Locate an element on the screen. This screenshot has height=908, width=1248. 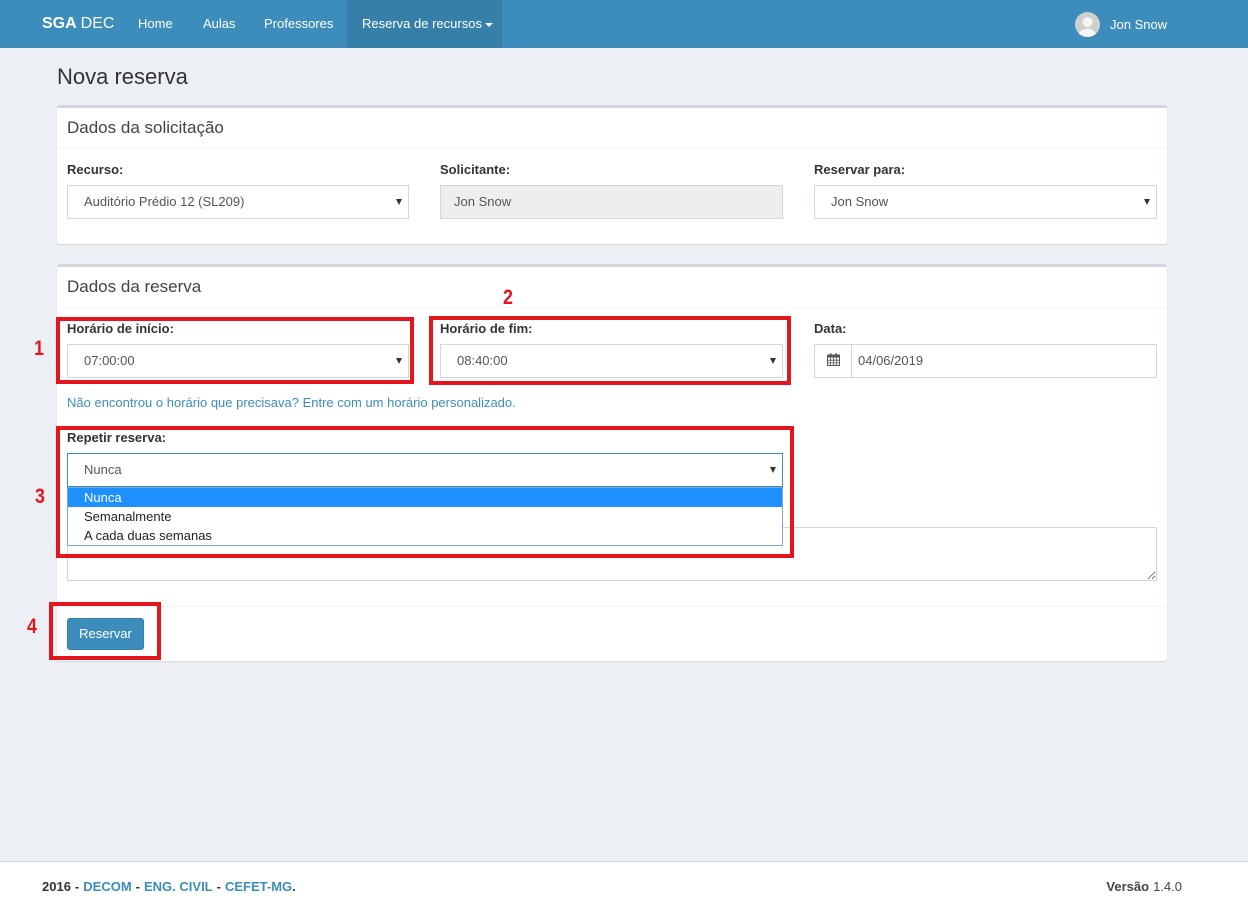
brand-text: DEC is located at coordinates (97, 23).